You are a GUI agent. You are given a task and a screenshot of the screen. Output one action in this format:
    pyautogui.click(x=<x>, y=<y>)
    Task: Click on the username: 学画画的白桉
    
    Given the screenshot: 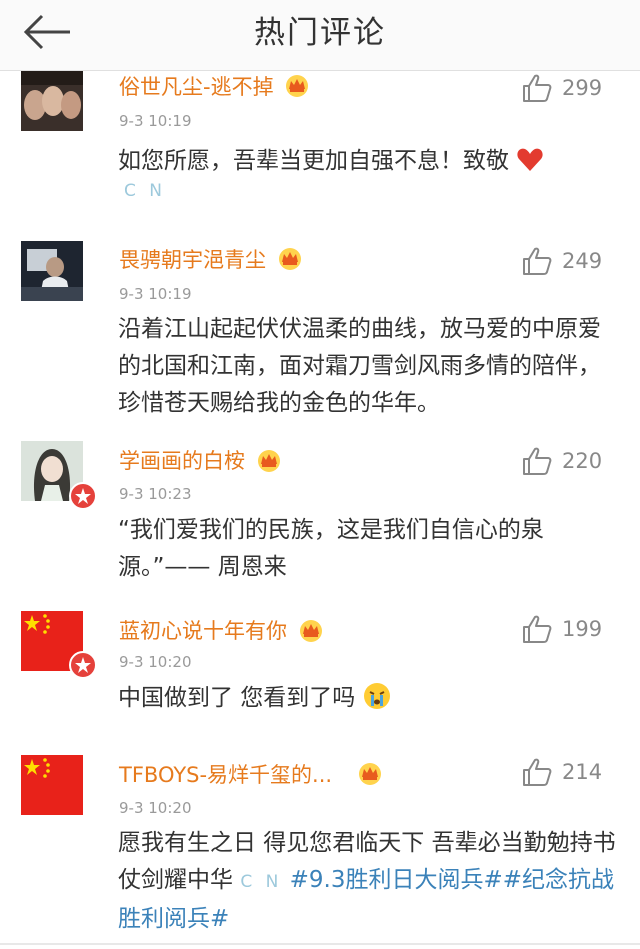 What is the action you would take?
    pyautogui.click(x=182, y=460)
    